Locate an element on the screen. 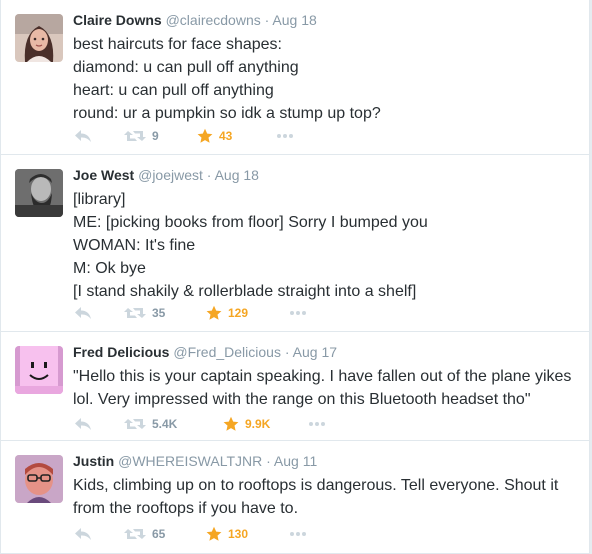 Image resolution: width=592 pixels, height=554 pixels. retweet-button: 9 is located at coordinates (141, 136).